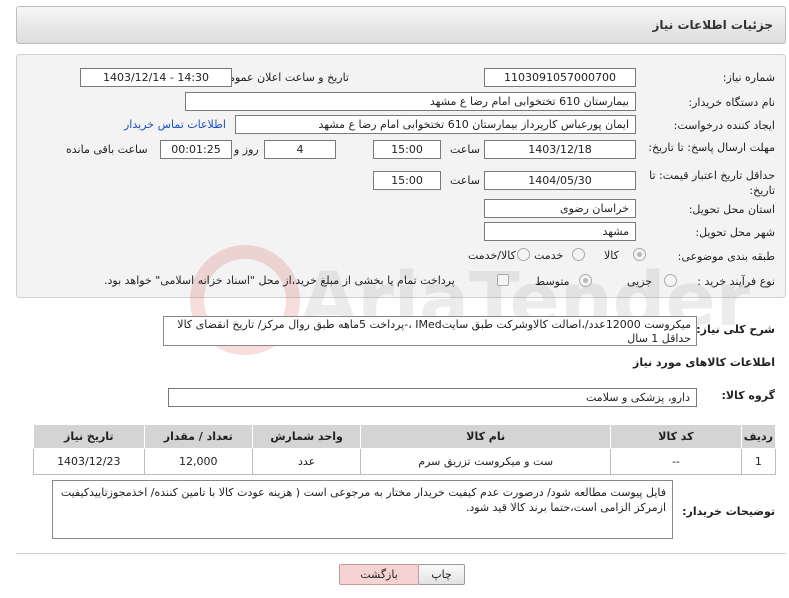 The image size is (789, 598). I want to click on need-number-field: 1103091057000700, so click(560, 77).